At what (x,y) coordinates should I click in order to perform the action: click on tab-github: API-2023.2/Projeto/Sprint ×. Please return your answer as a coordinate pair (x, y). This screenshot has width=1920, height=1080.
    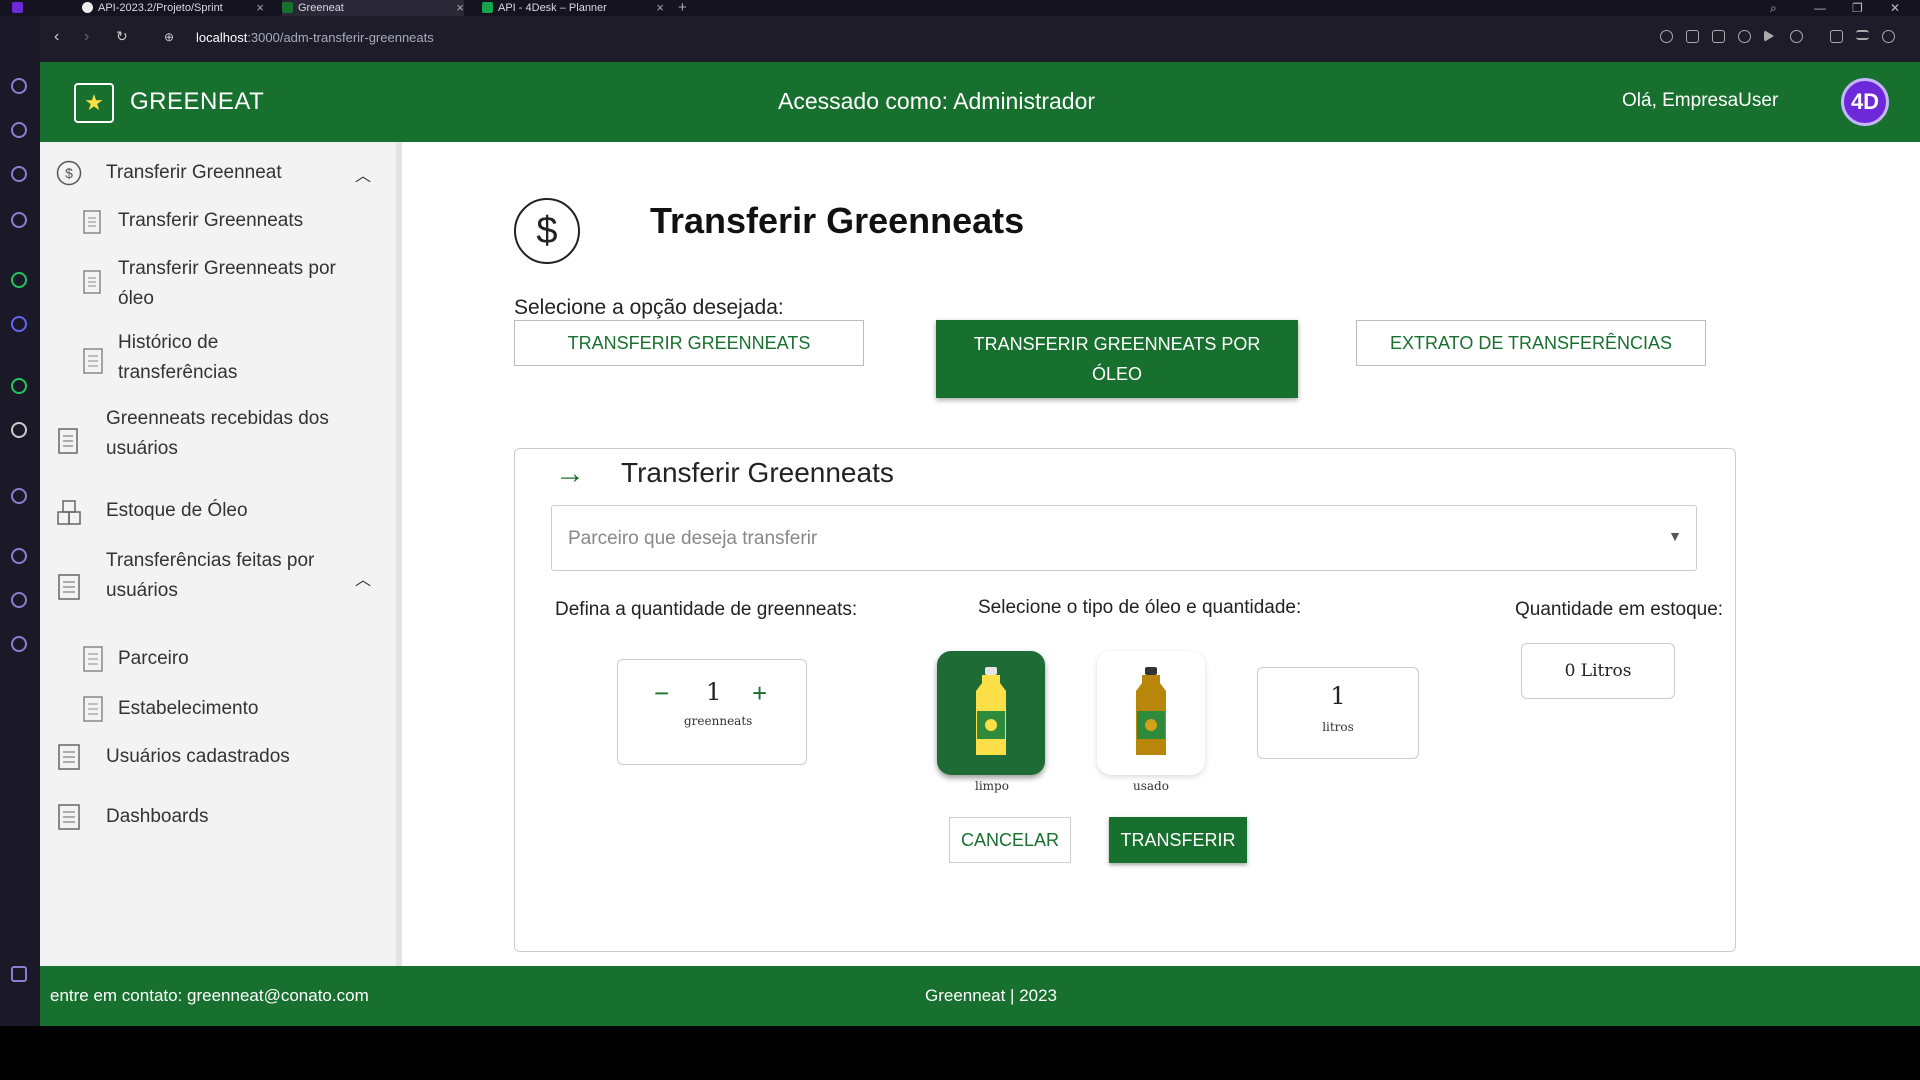
    Looking at the image, I should click on (173, 8).